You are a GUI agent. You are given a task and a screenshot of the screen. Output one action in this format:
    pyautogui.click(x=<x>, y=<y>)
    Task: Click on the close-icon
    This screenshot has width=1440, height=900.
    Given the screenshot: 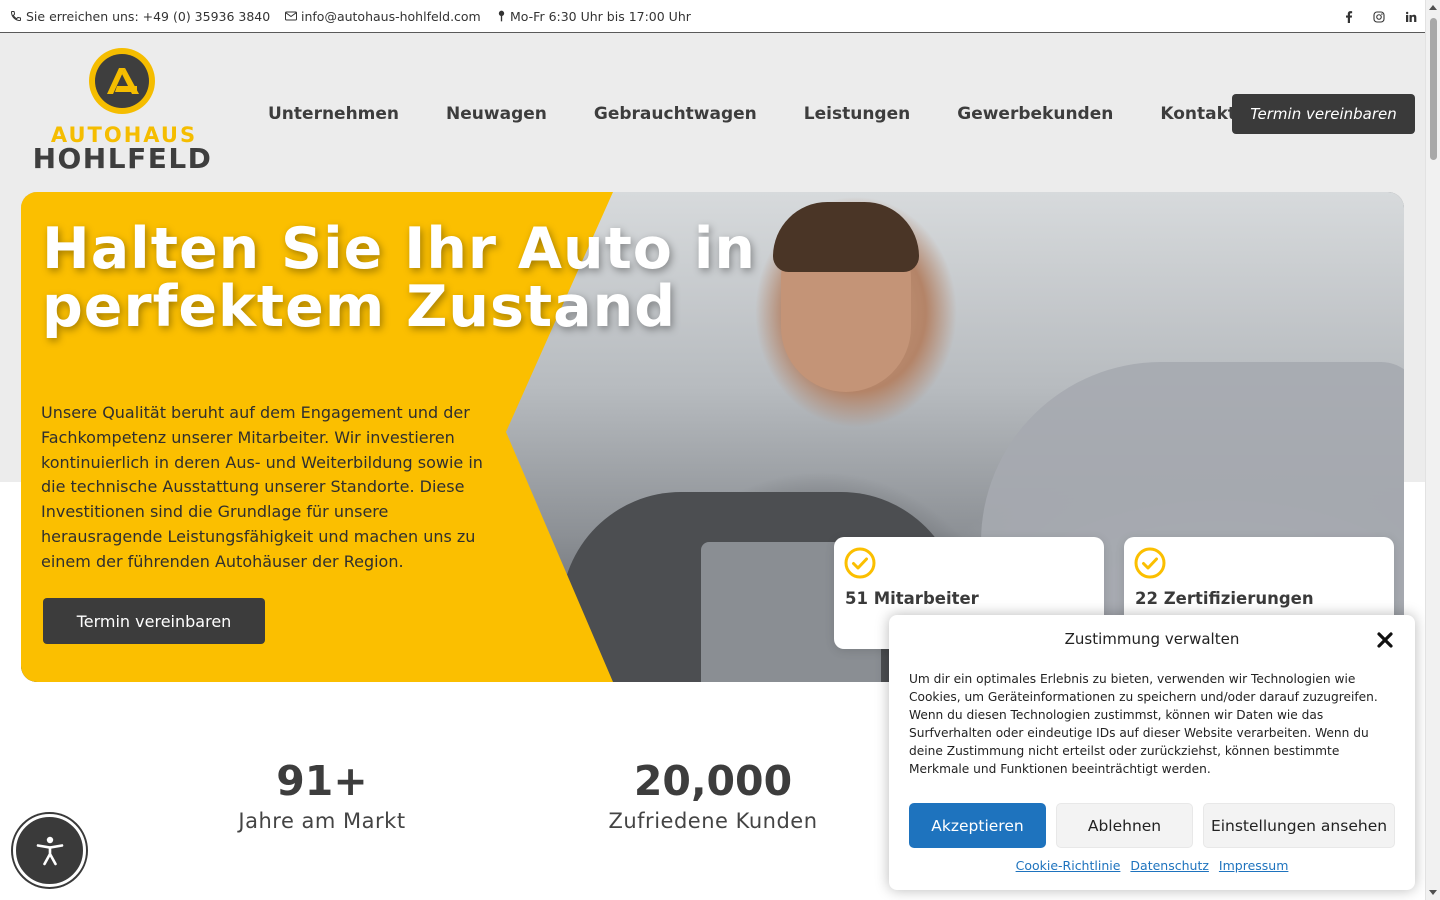 What is the action you would take?
    pyautogui.click(x=1385, y=640)
    